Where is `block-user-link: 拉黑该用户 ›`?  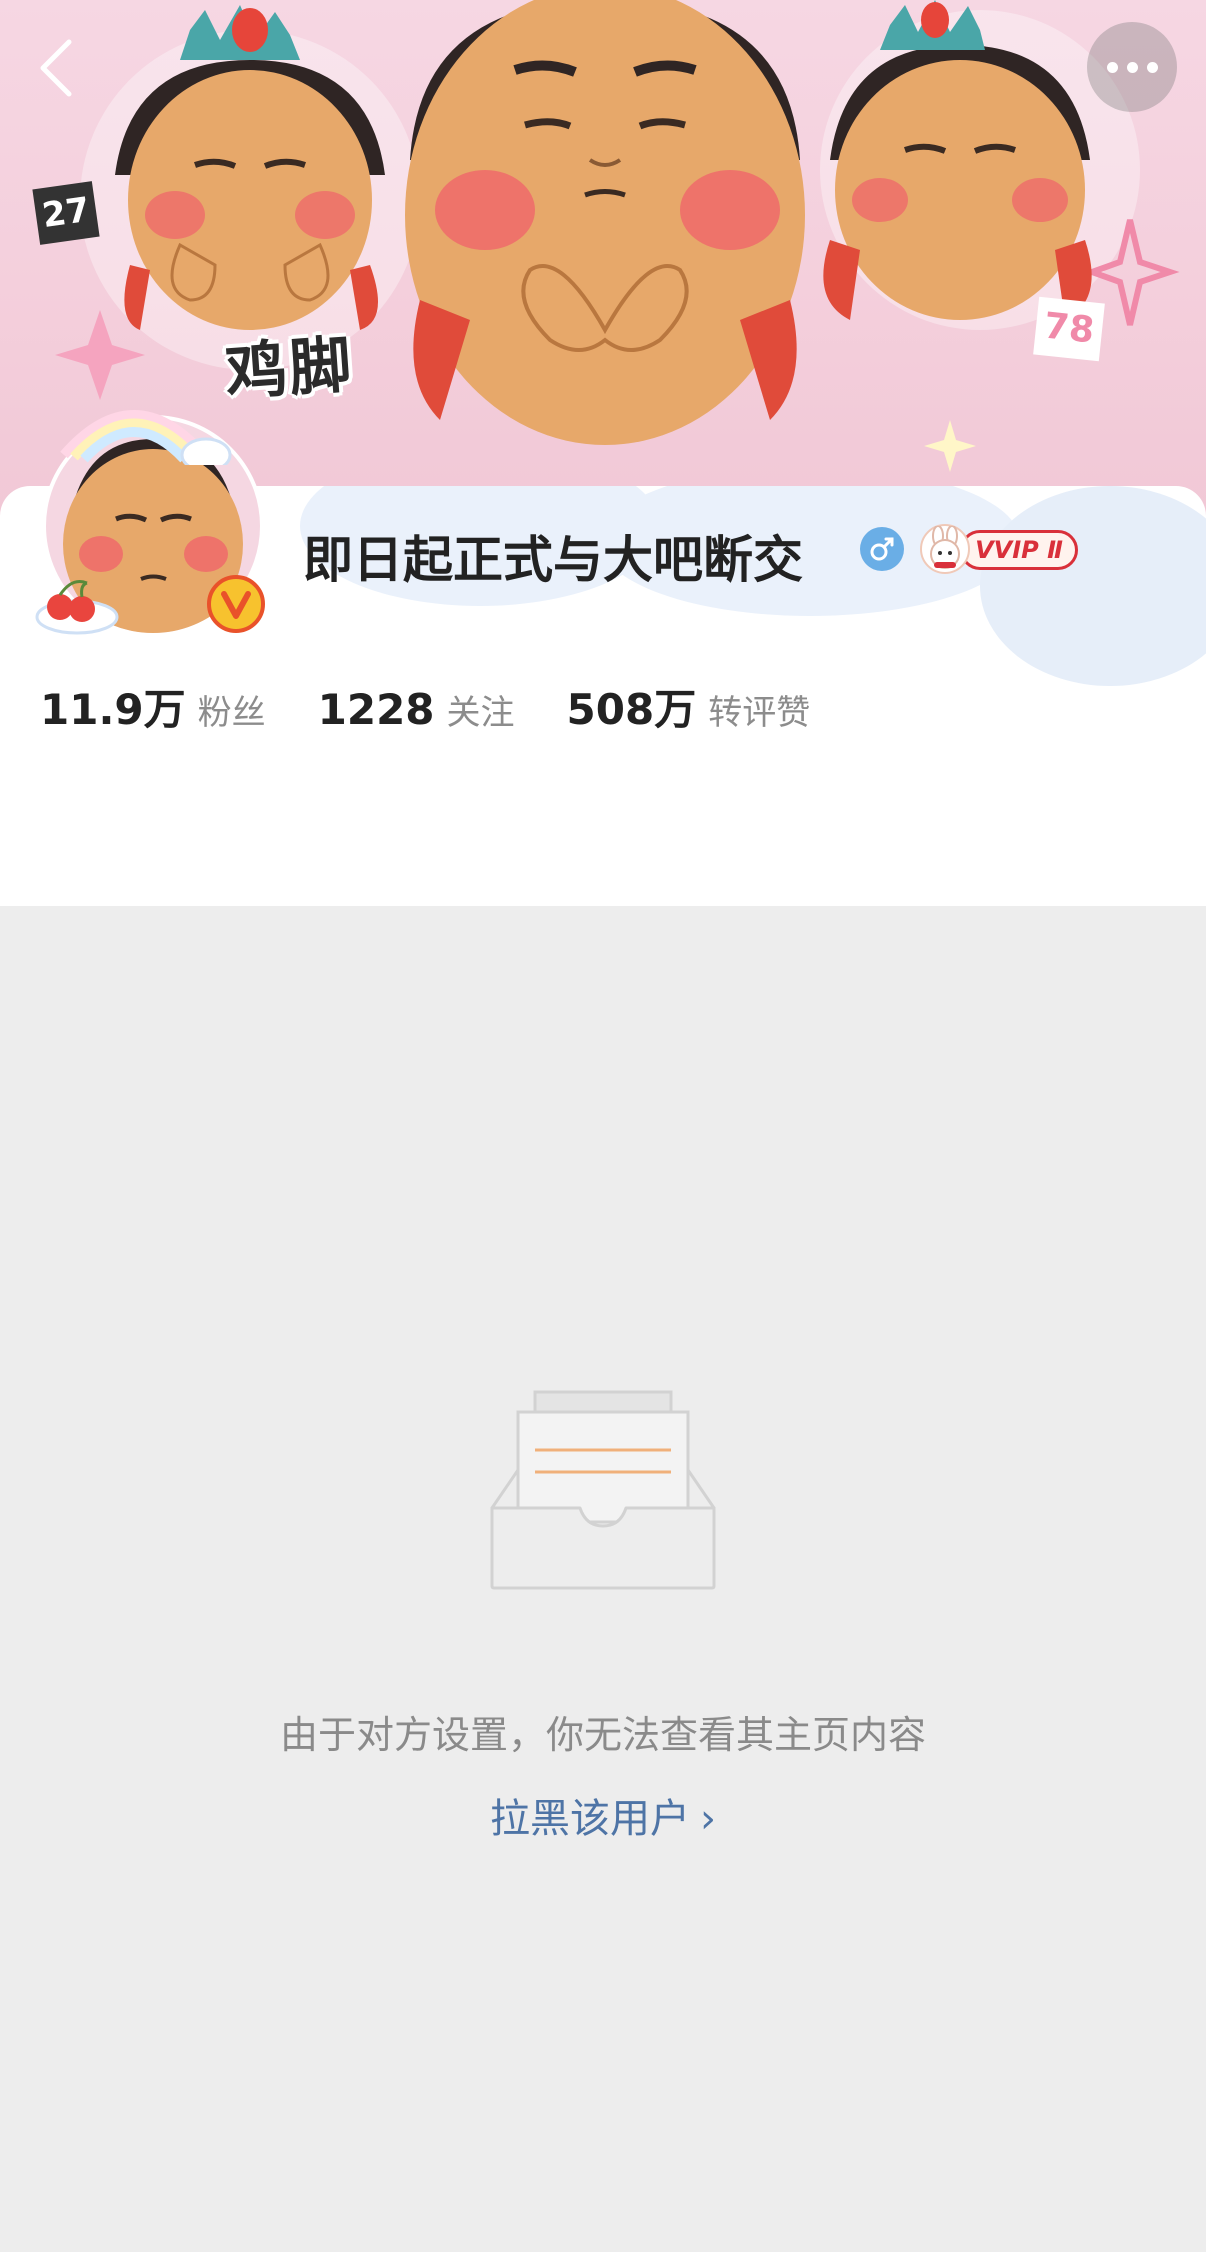
block-user-link: 拉黑该用户 › is located at coordinates (603, 1815).